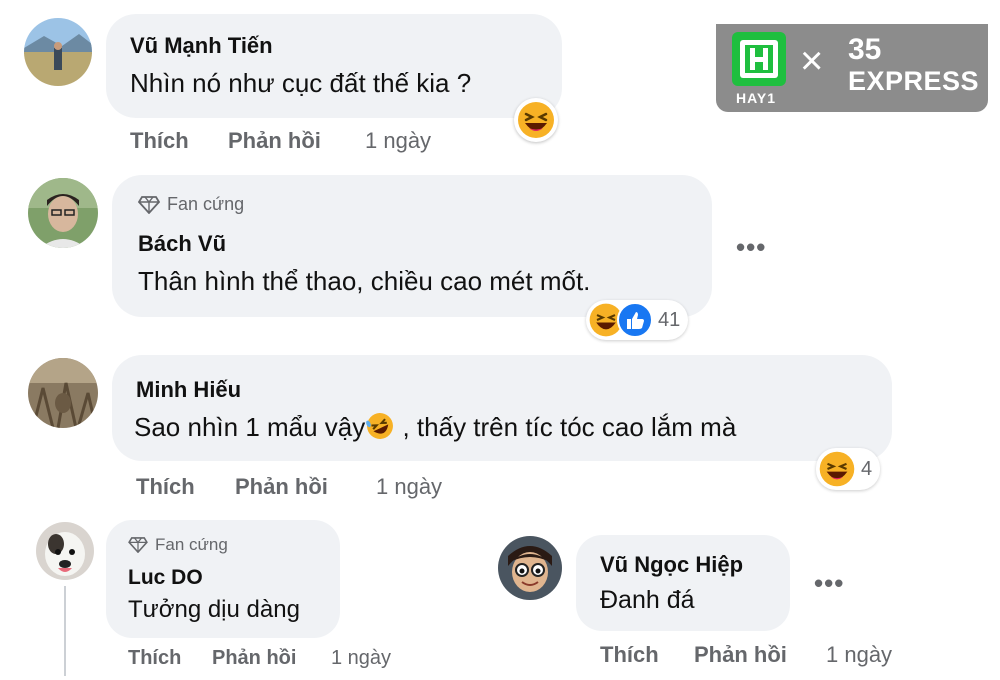 This screenshot has width=1000, height=680. I want to click on commenter-name: Bách Vũ, so click(182, 244).